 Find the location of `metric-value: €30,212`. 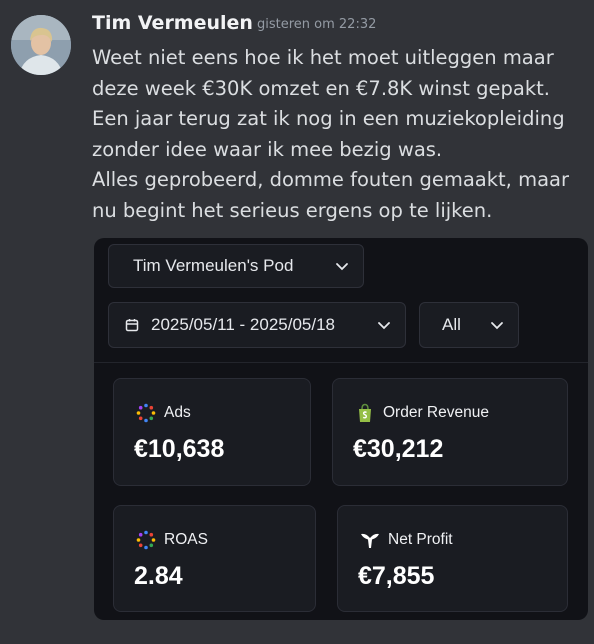

metric-value: €30,212 is located at coordinates (398, 449).